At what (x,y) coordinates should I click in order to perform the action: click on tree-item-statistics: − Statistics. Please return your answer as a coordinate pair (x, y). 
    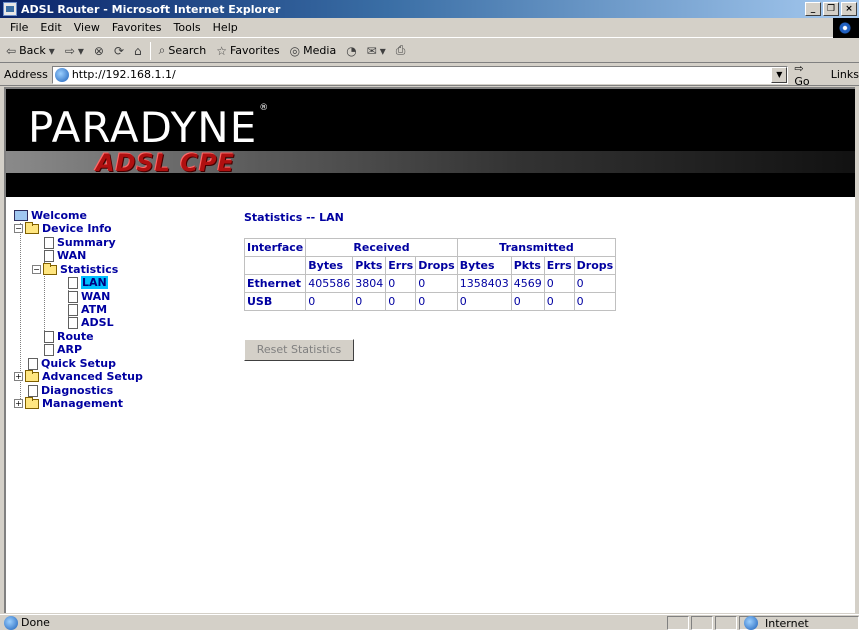
    Looking at the image, I should click on (75, 269).